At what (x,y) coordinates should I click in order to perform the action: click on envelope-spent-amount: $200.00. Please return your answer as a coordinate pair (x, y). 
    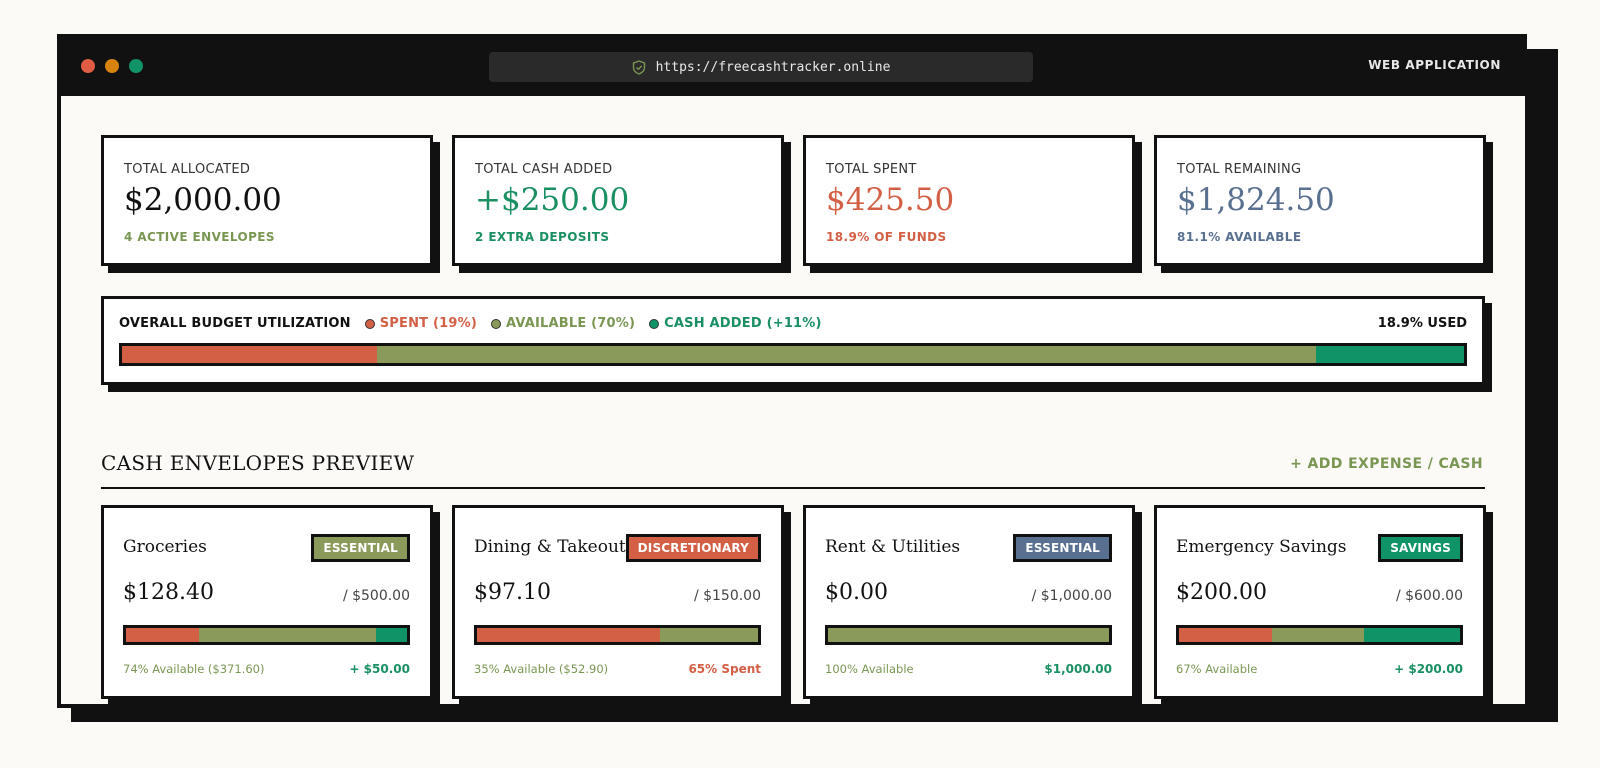
    Looking at the image, I should click on (1221, 592).